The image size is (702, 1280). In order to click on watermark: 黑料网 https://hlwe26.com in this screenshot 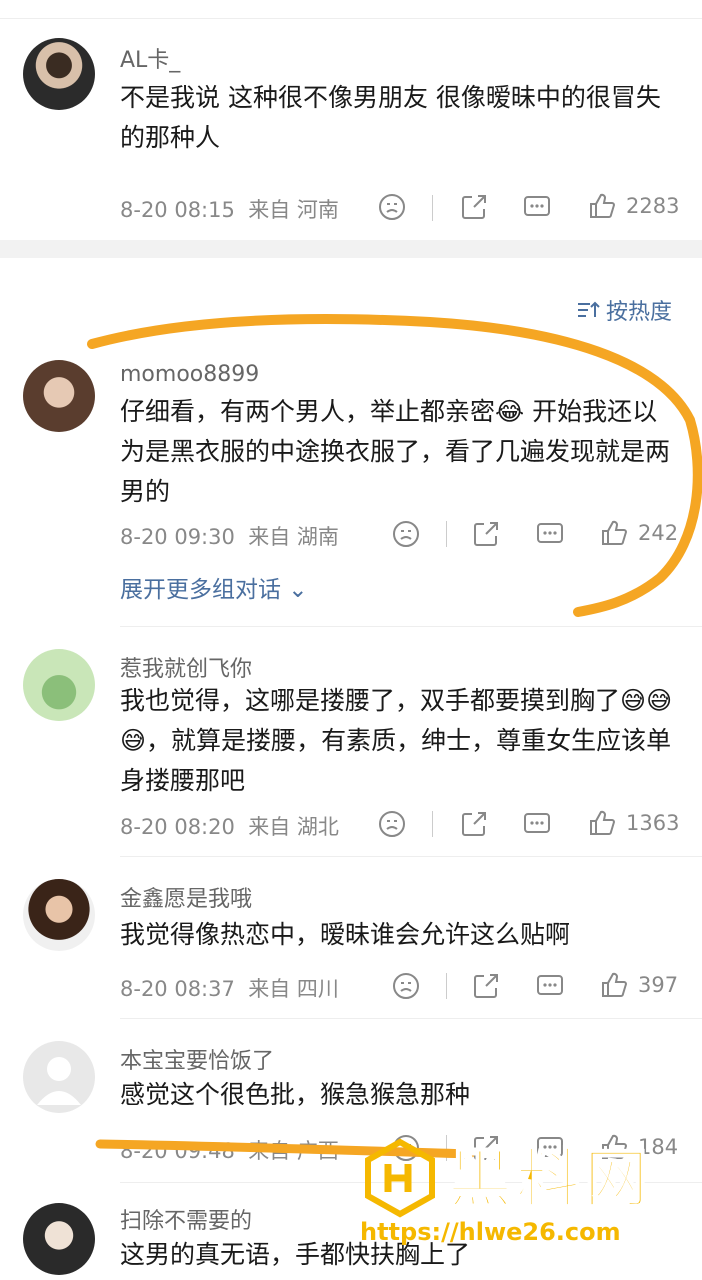, I will do `click(520, 1205)`.